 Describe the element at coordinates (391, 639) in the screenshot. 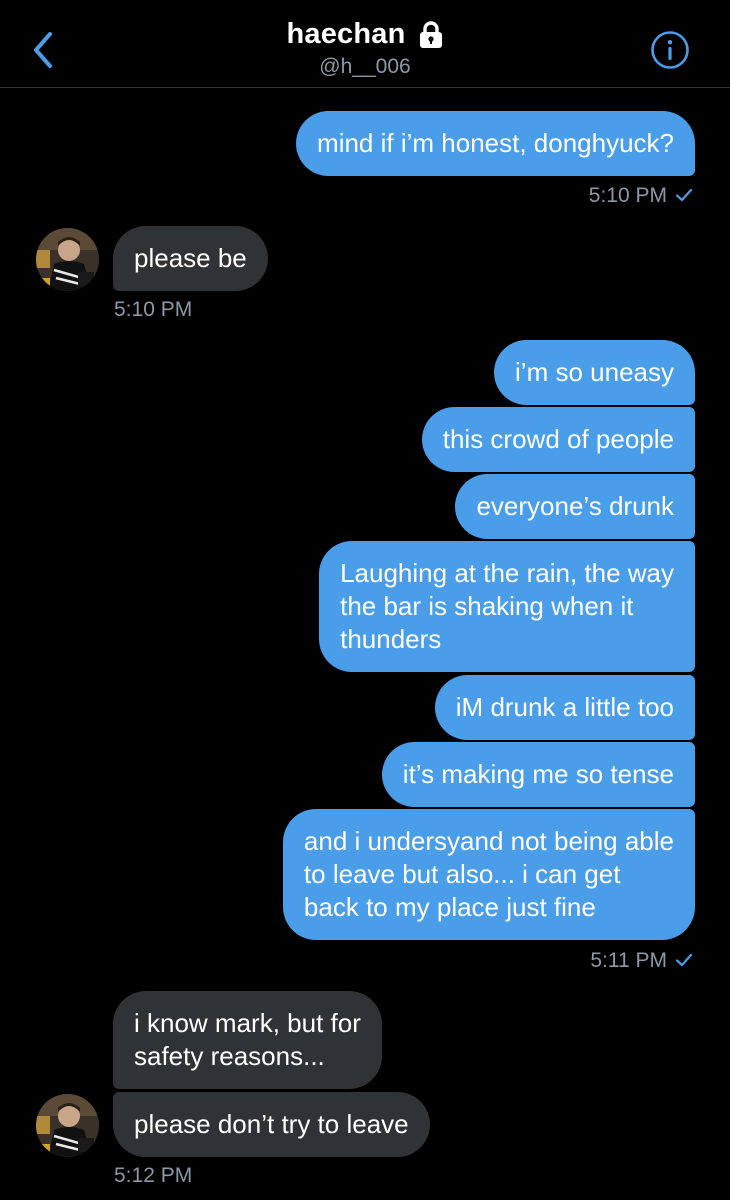

I see `message-text-line: thunders` at that location.